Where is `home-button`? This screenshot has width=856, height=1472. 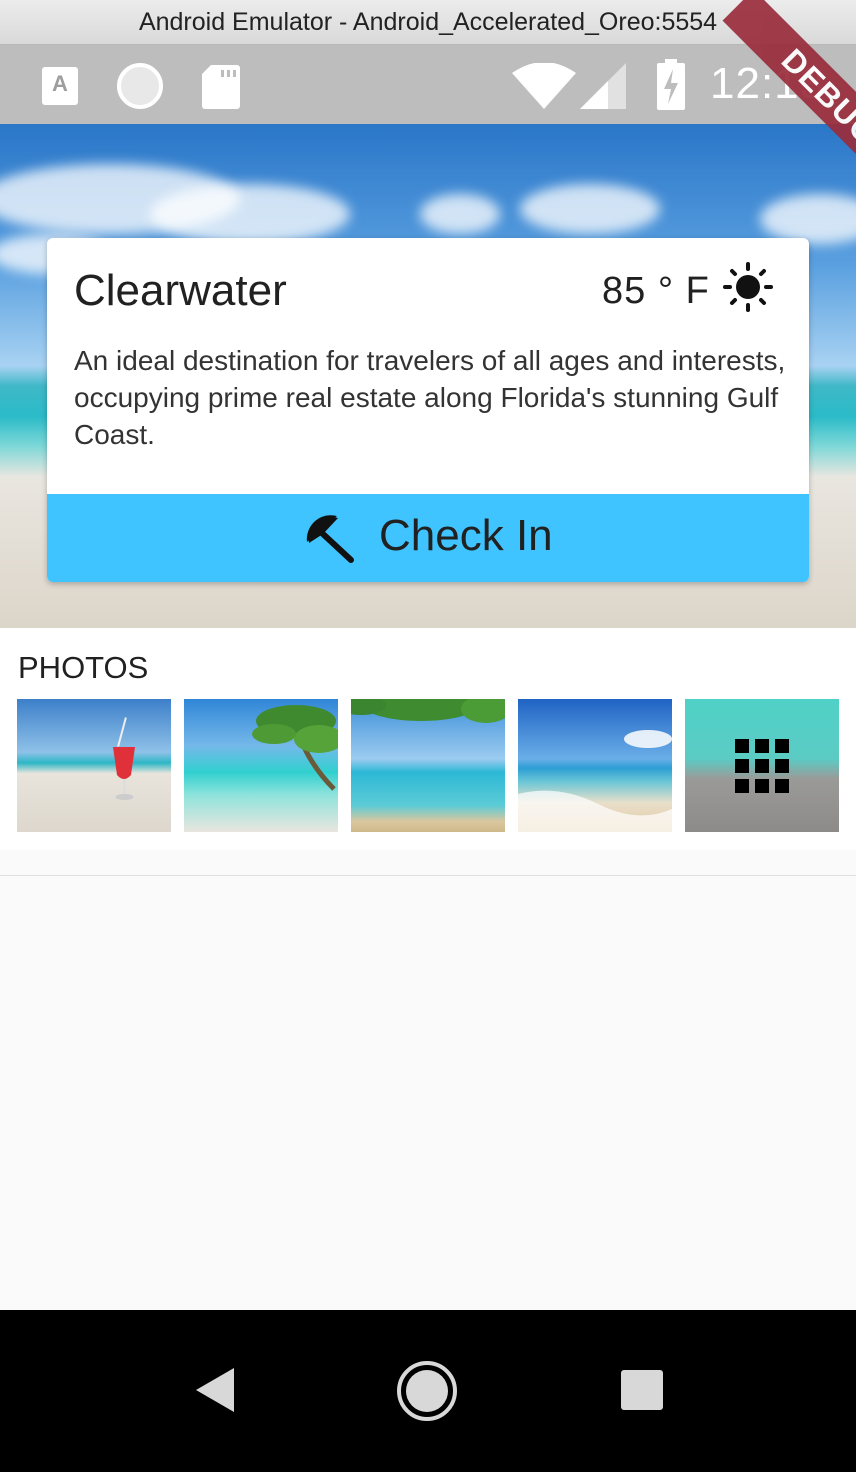 home-button is located at coordinates (427, 1393).